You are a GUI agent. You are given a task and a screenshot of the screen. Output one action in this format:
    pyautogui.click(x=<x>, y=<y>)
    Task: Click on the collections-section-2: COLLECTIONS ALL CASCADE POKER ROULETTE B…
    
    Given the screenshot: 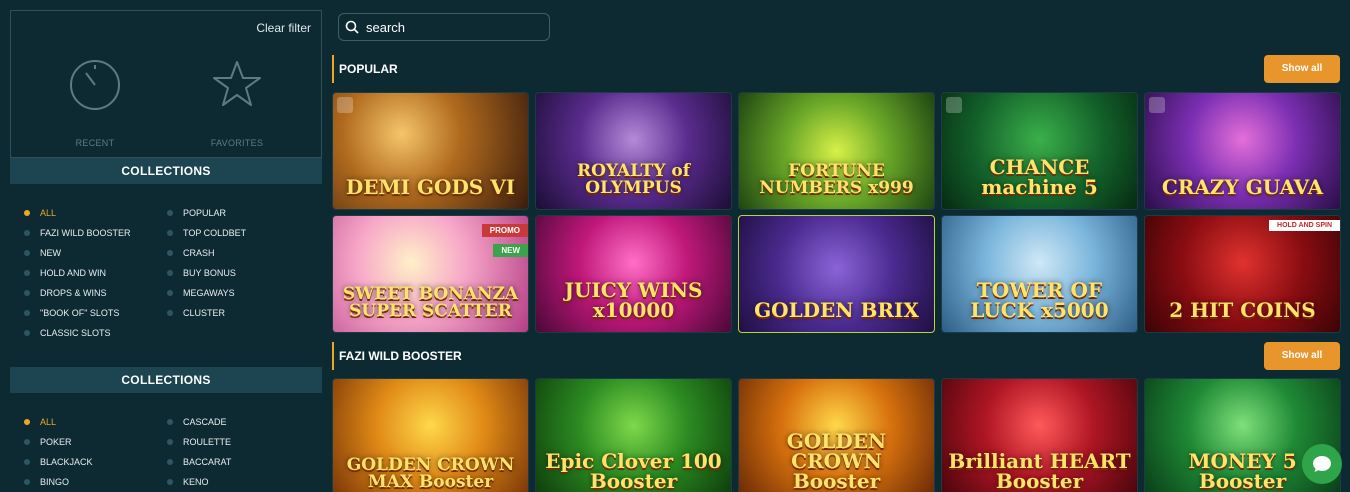 What is the action you would take?
    pyautogui.click(x=166, y=428)
    